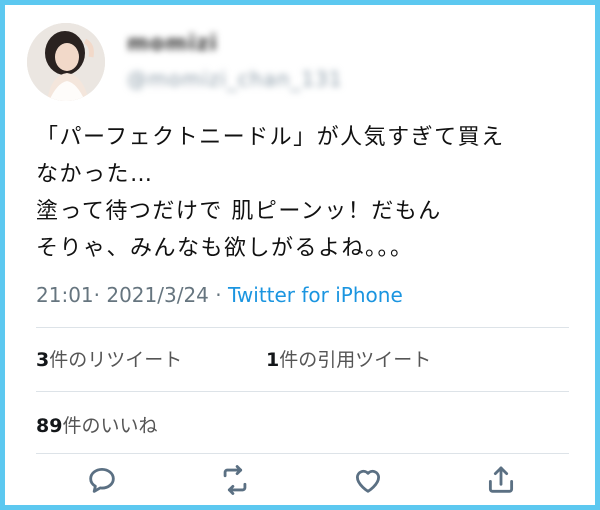 Image resolution: width=600 pixels, height=510 pixels. I want to click on retweet-count-link: 3件のリツイート, so click(109, 360).